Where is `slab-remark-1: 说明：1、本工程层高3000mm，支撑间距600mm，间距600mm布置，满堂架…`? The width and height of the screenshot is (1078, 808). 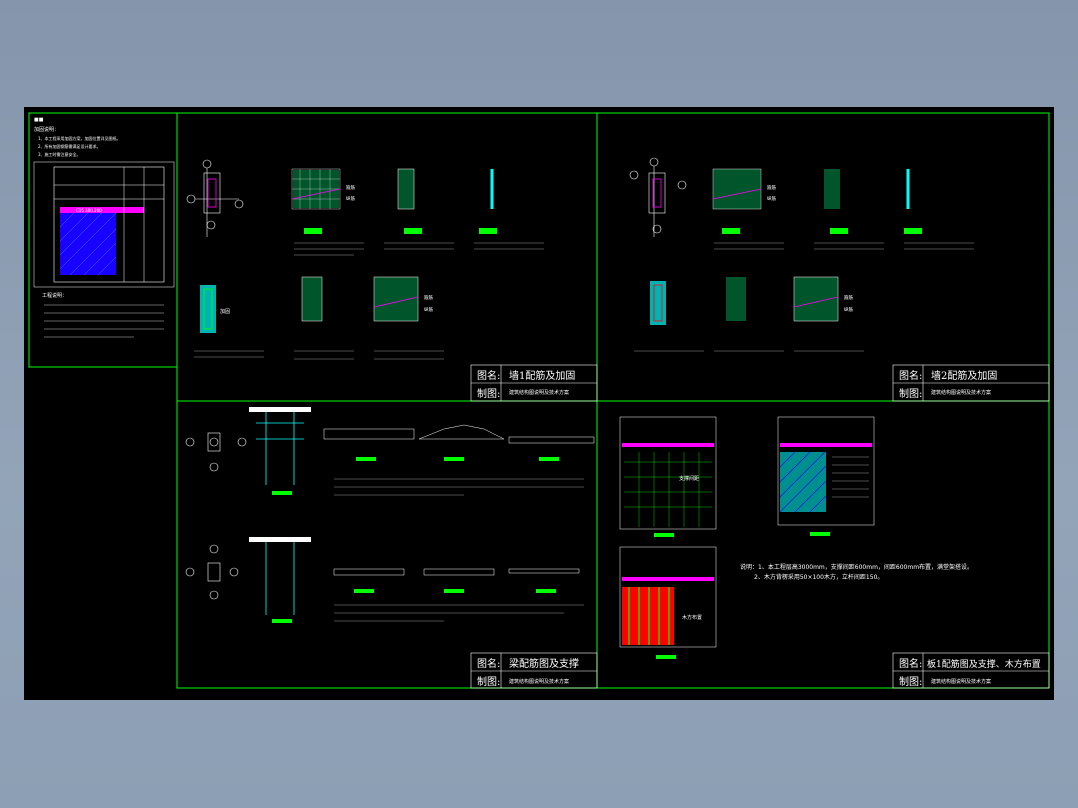 slab-remark-1: 说明：1、本工程层高3000mm，支撑间距600mm，间距600mm布置，满堂架… is located at coordinates (856, 567).